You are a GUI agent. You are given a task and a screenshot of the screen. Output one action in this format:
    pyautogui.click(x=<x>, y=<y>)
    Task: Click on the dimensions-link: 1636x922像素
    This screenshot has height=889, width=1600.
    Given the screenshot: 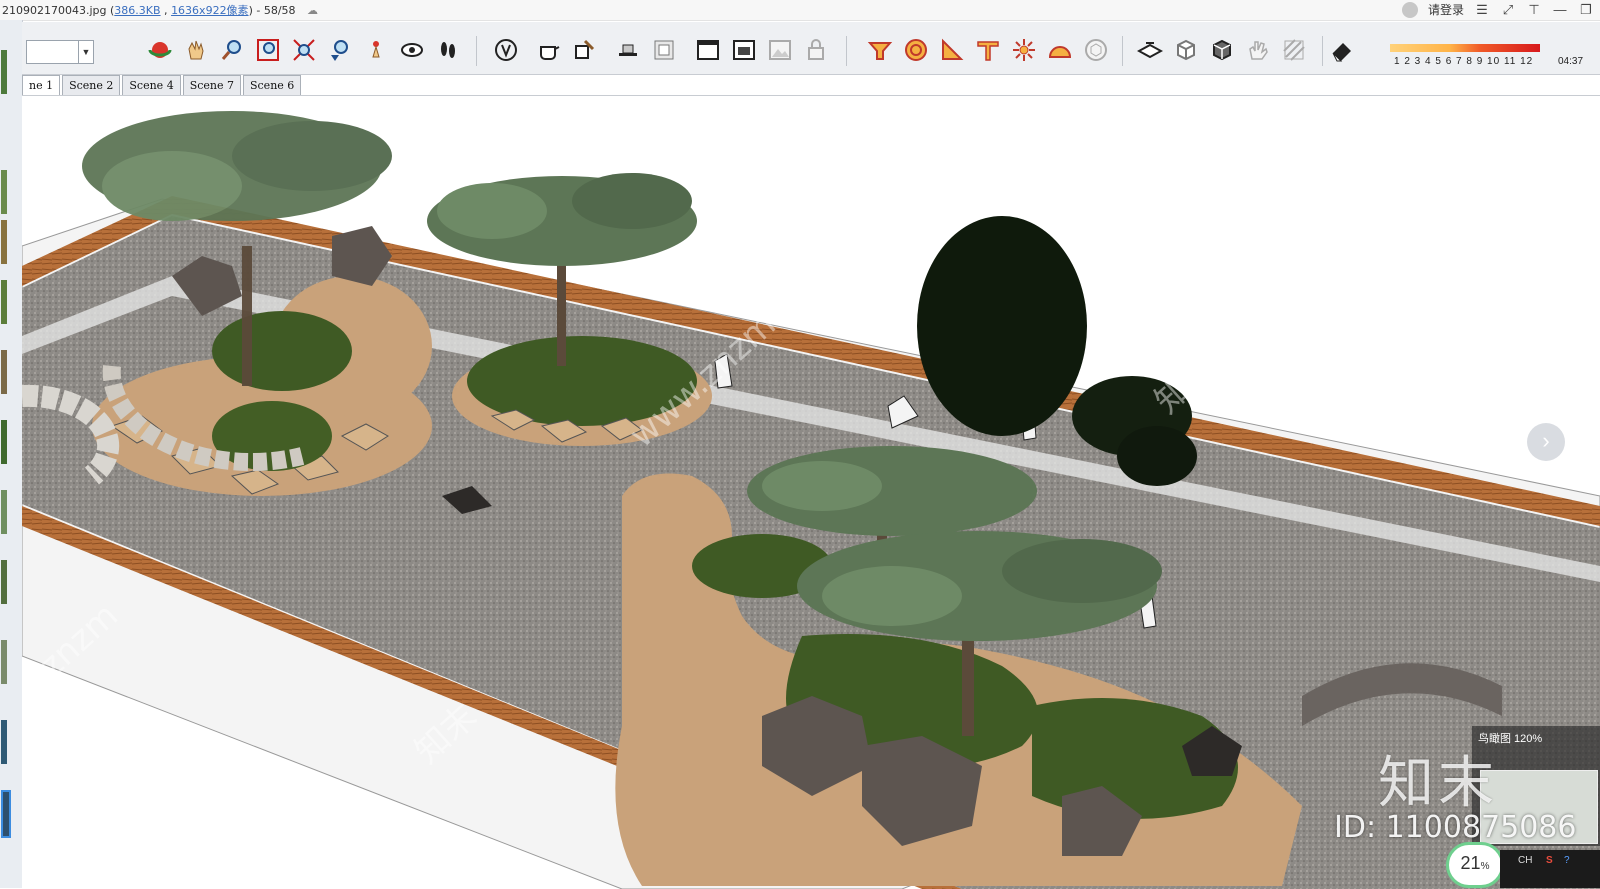 What is the action you would take?
    pyautogui.click(x=210, y=10)
    